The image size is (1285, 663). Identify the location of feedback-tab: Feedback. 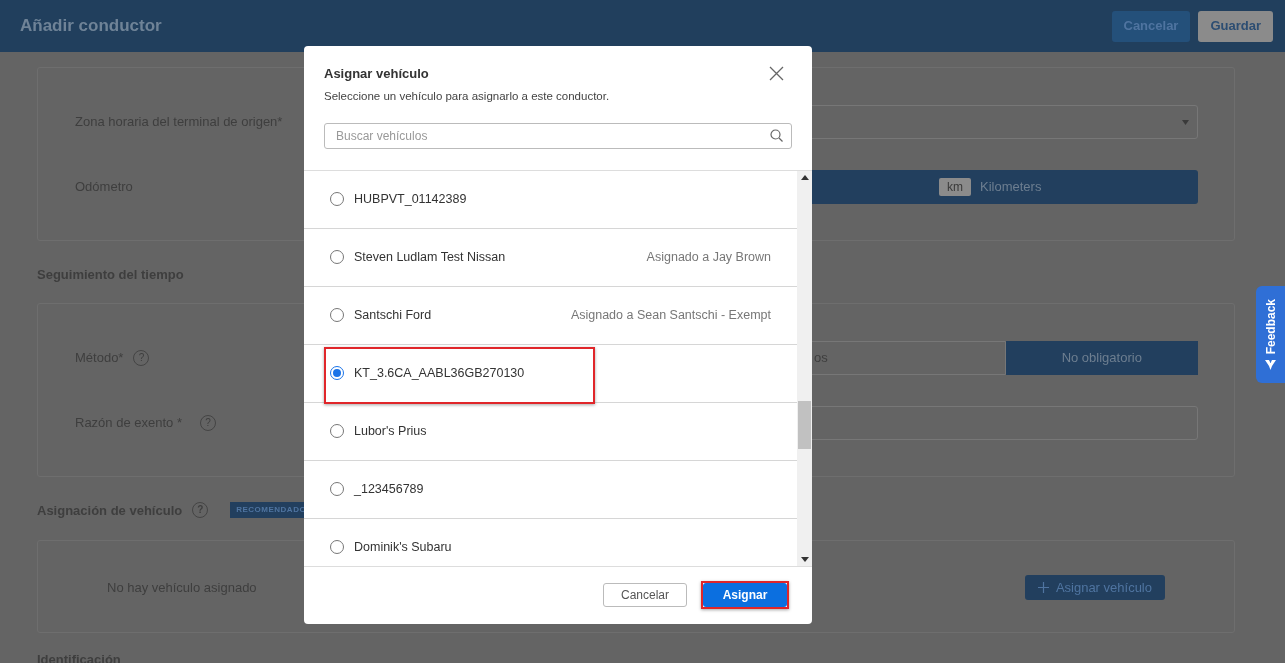
(1270, 334).